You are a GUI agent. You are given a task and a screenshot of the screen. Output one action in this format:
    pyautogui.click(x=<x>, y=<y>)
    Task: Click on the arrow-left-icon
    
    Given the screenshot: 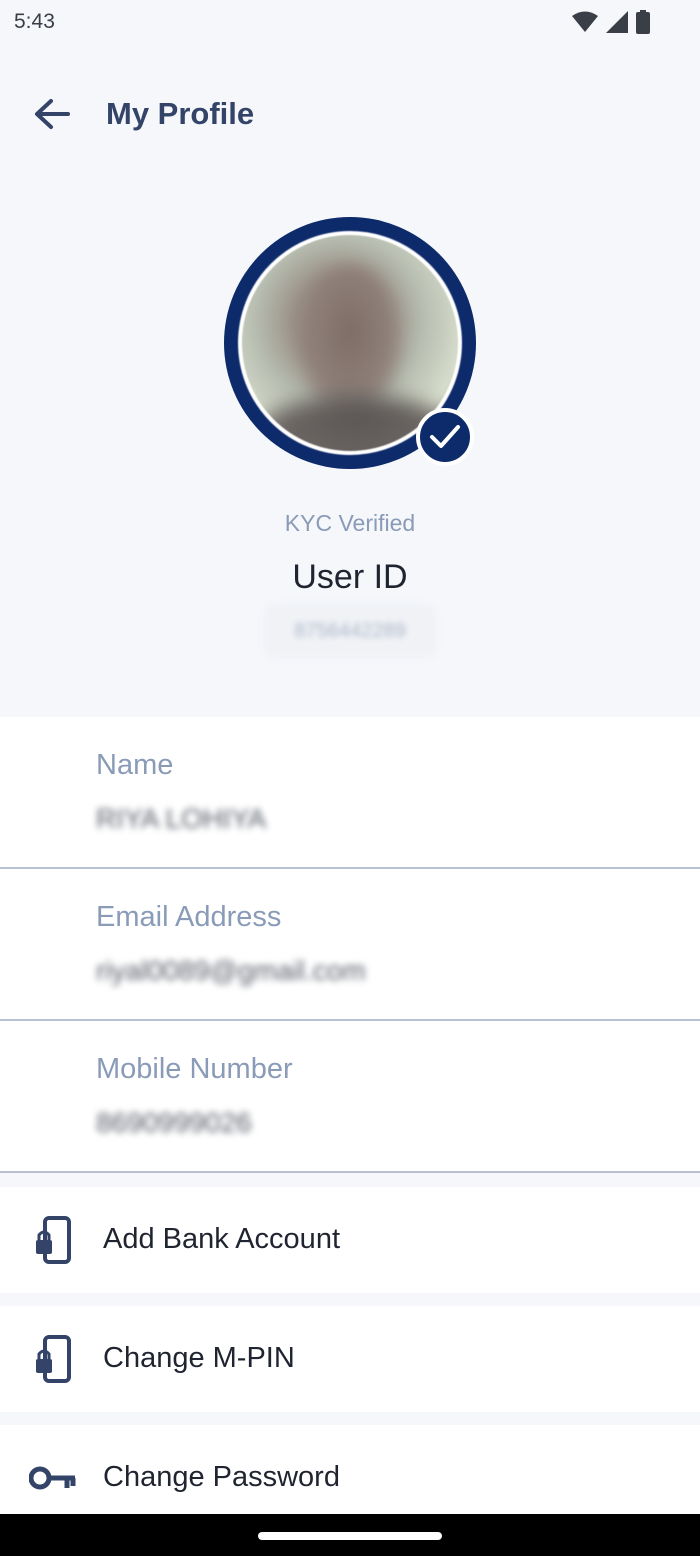 What is the action you would take?
    pyautogui.click(x=52, y=114)
    